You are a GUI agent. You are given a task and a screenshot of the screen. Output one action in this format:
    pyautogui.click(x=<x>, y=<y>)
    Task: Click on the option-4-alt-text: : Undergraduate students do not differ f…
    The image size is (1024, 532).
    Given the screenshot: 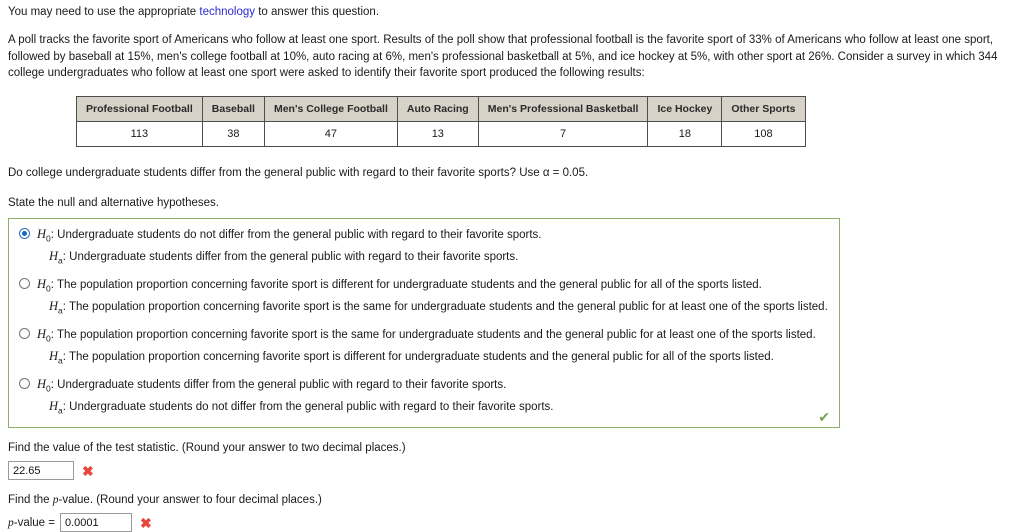 What is the action you would take?
    pyautogui.click(x=308, y=406)
    